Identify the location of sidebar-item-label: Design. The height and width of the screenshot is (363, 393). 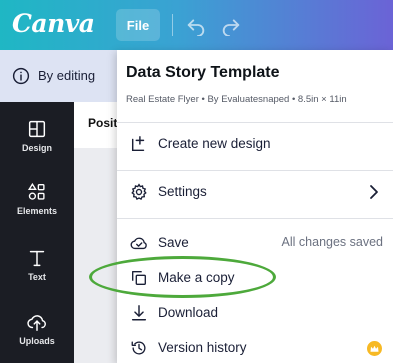
(36, 147).